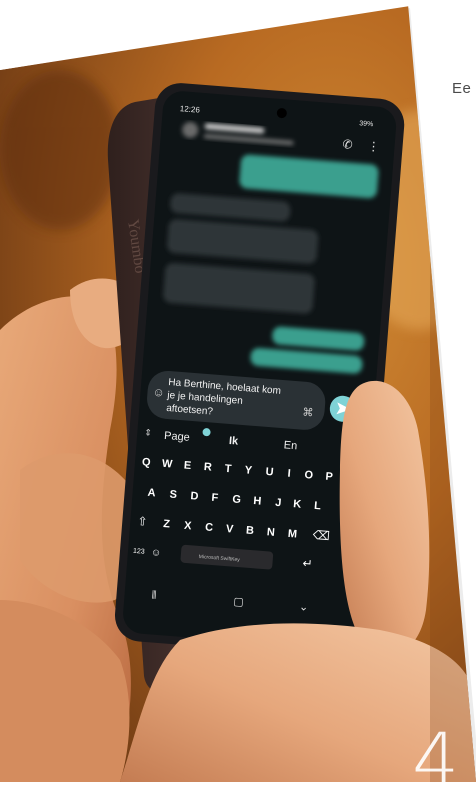  I want to click on key-u: U, so click(269, 472).